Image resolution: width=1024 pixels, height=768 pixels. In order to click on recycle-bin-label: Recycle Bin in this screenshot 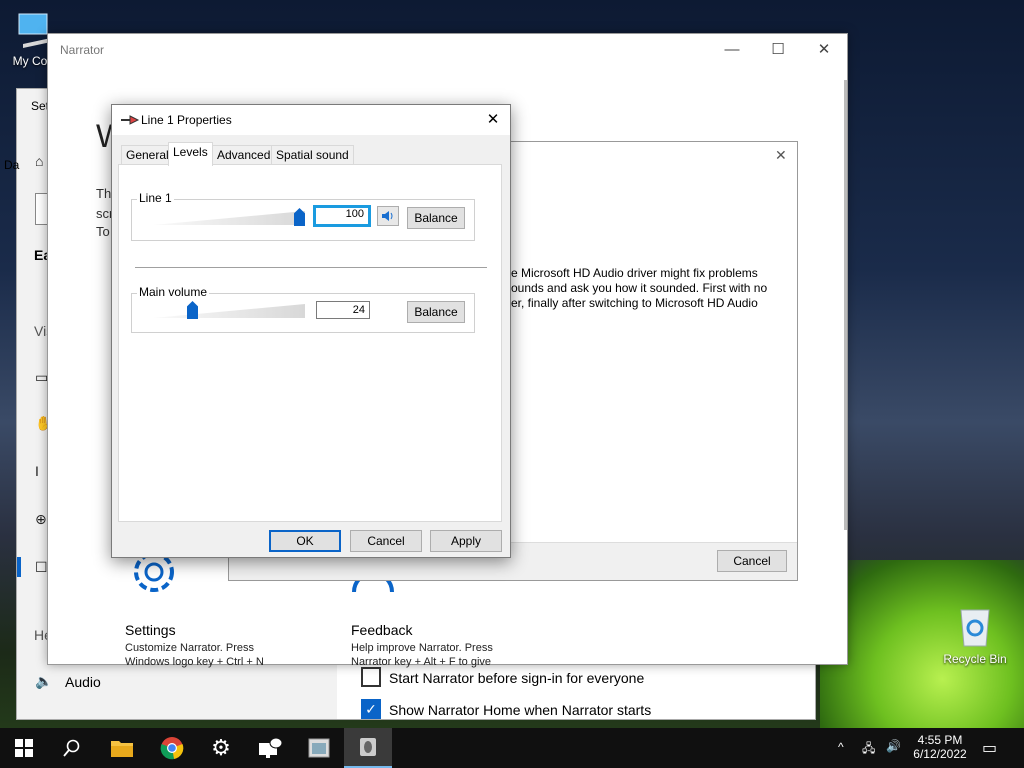, I will do `click(975, 659)`.